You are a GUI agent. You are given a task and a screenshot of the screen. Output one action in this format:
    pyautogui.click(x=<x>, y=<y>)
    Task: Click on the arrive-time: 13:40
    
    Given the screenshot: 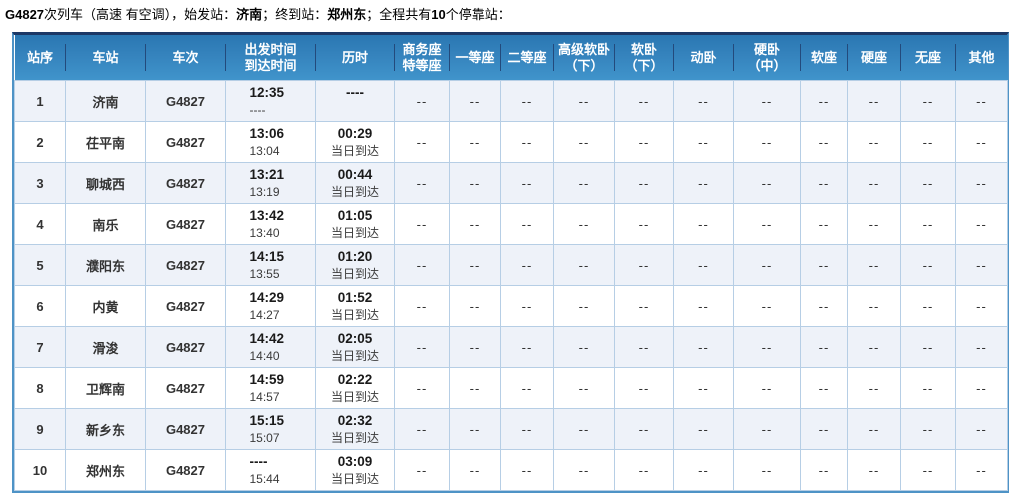 What is the action you would take?
    pyautogui.click(x=264, y=233)
    